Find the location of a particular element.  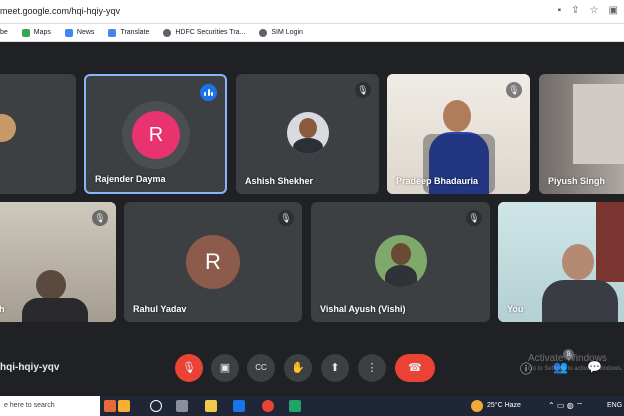

star-icon: ☆ is located at coordinates (594, 10).